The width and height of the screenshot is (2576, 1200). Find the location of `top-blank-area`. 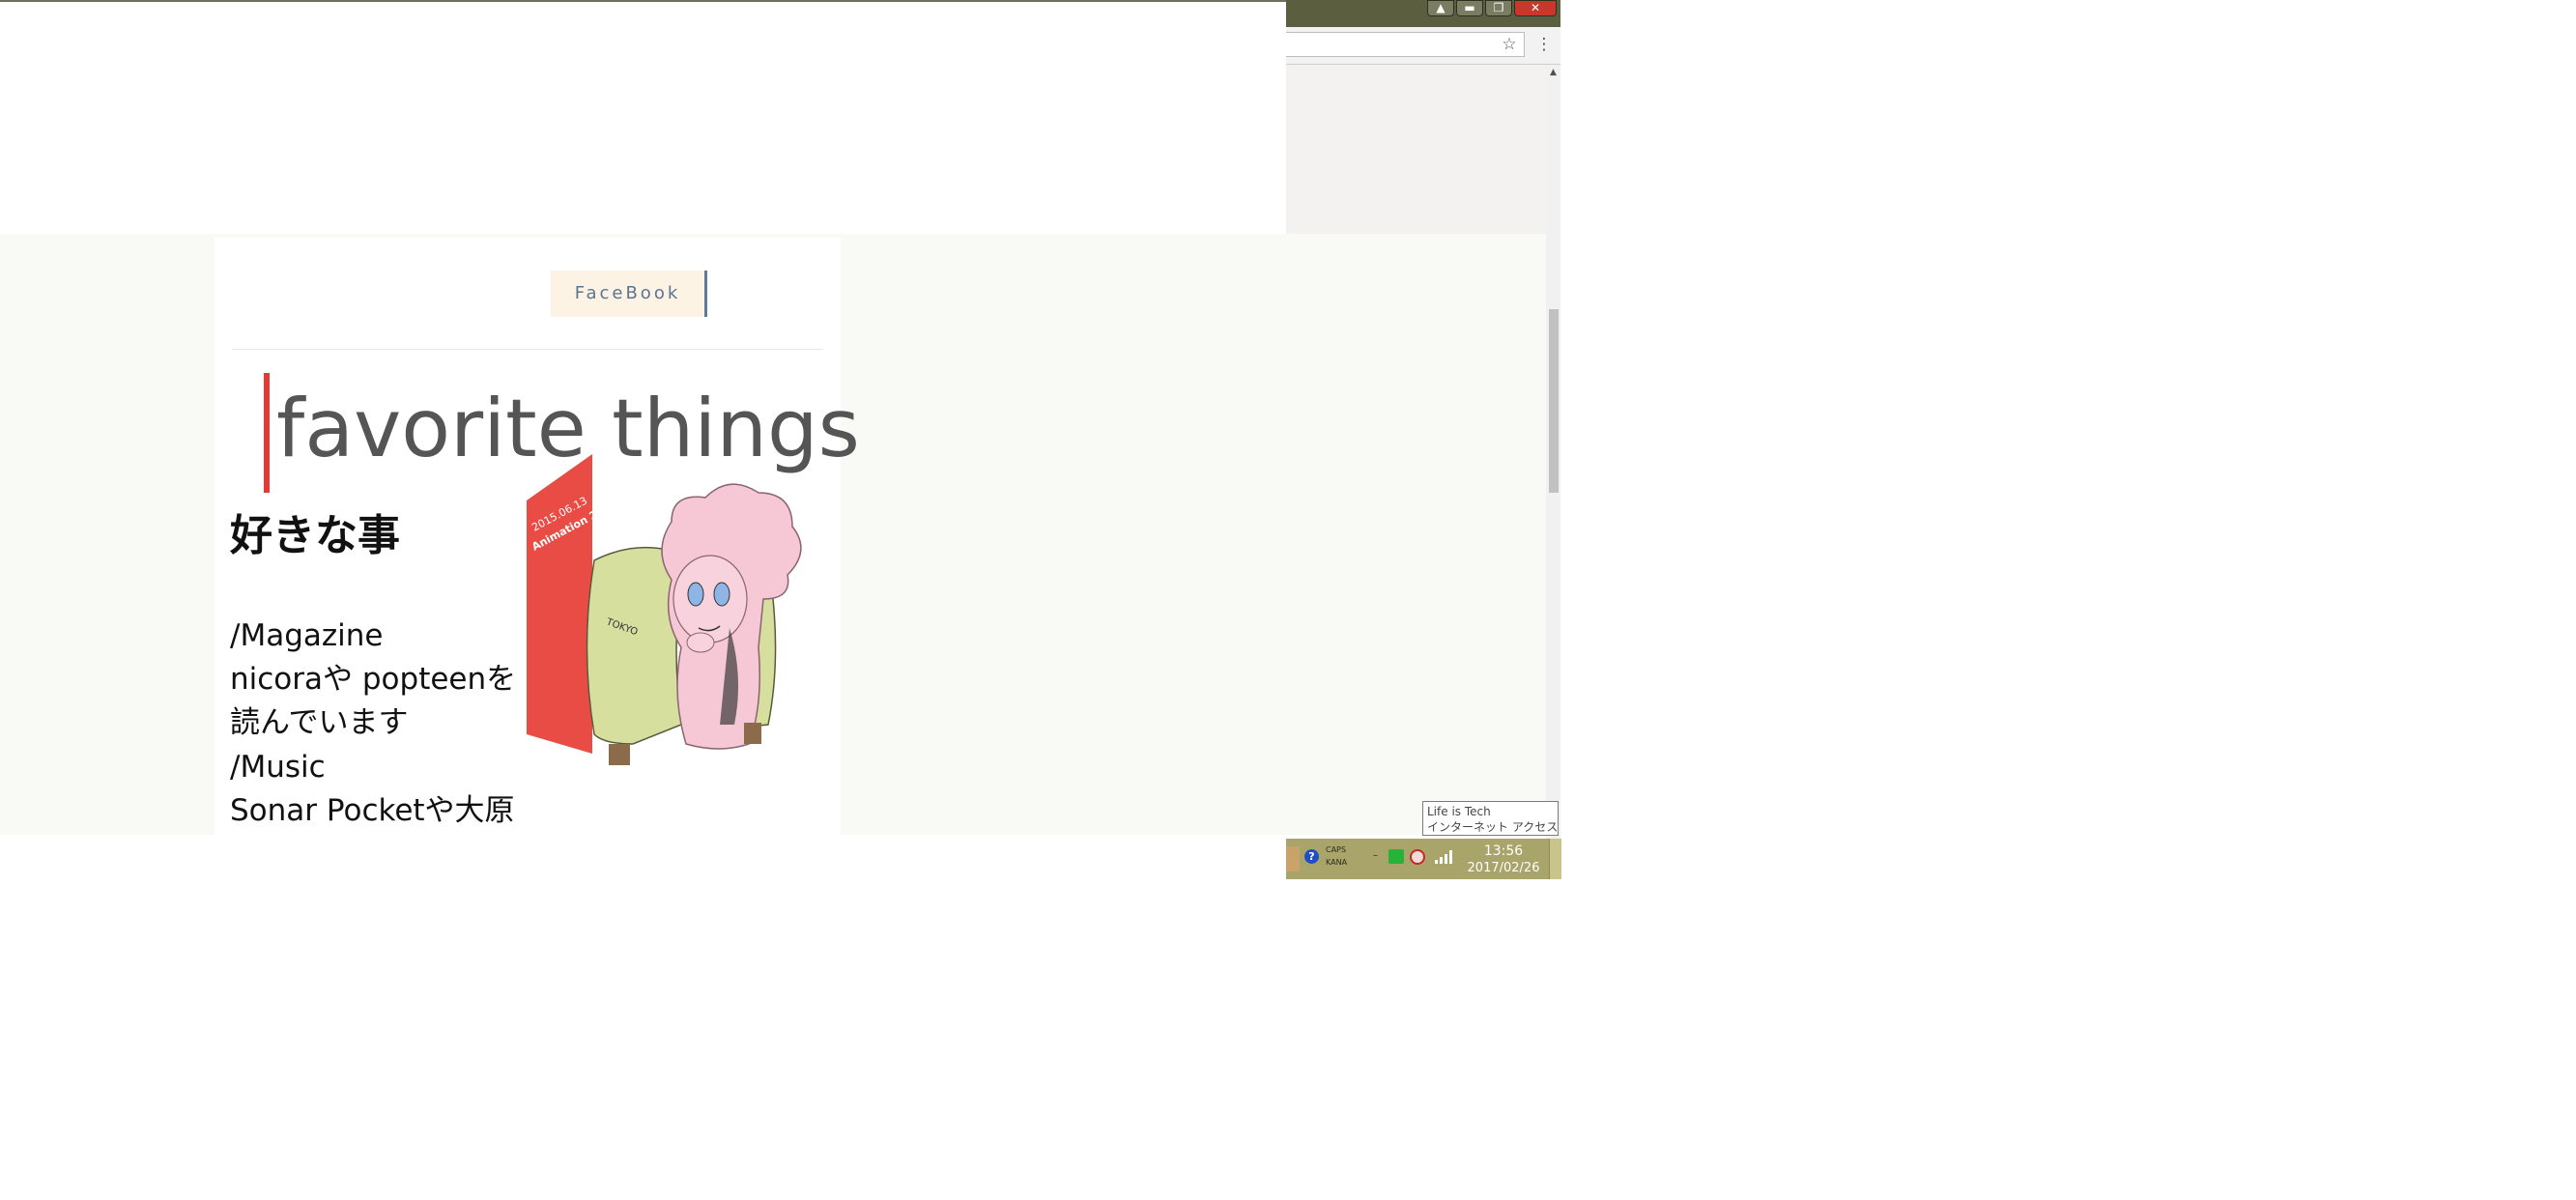

top-blank-area is located at coordinates (643, 119).